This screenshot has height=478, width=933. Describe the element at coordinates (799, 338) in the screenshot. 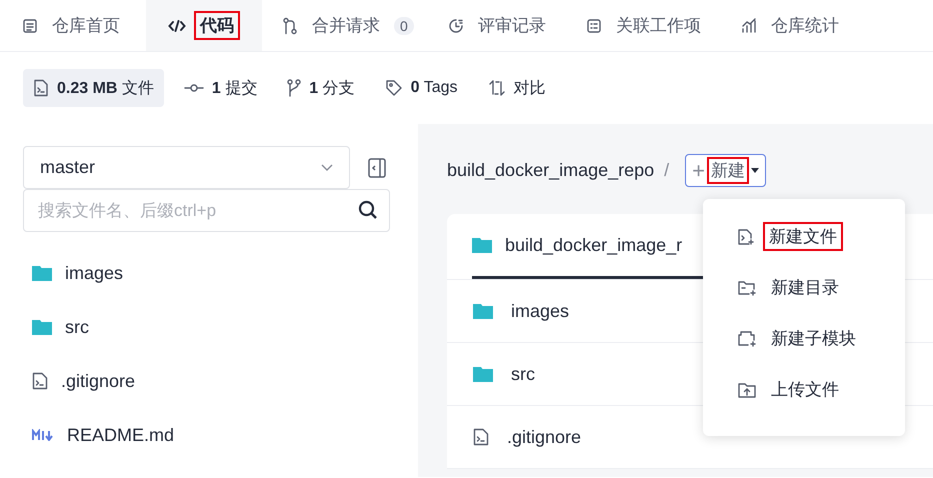

I see `menu-item: 新建子模块` at that location.